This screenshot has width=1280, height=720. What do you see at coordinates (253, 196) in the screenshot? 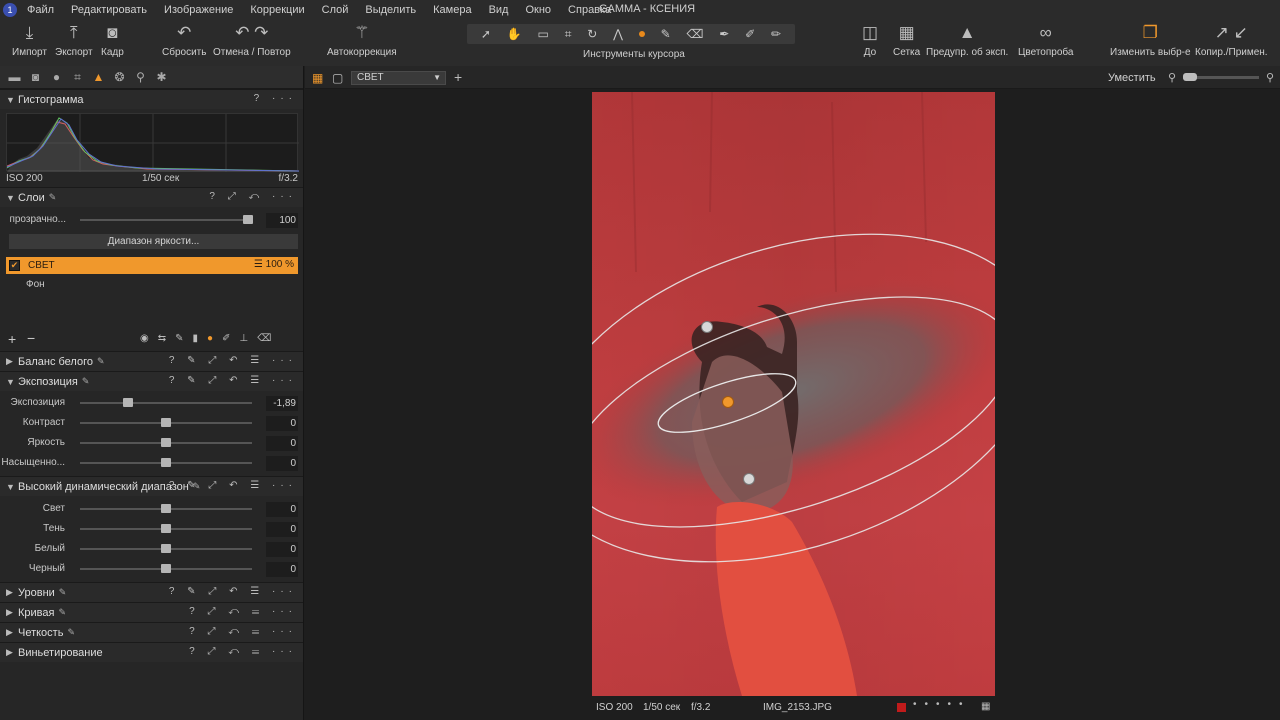
I see `panel-options-icon: ? ⤢ ↶ ···` at bounding box center [253, 196].